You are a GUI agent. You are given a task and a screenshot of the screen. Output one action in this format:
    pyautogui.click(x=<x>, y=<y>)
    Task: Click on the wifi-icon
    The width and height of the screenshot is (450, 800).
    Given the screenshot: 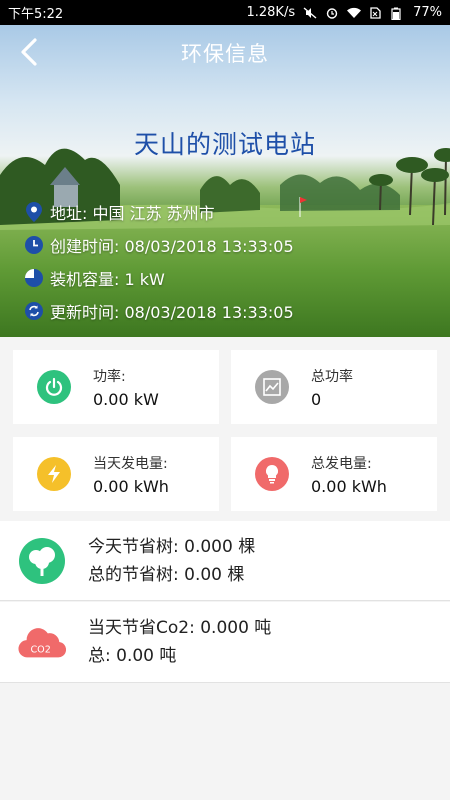 What is the action you would take?
    pyautogui.click(x=354, y=13)
    